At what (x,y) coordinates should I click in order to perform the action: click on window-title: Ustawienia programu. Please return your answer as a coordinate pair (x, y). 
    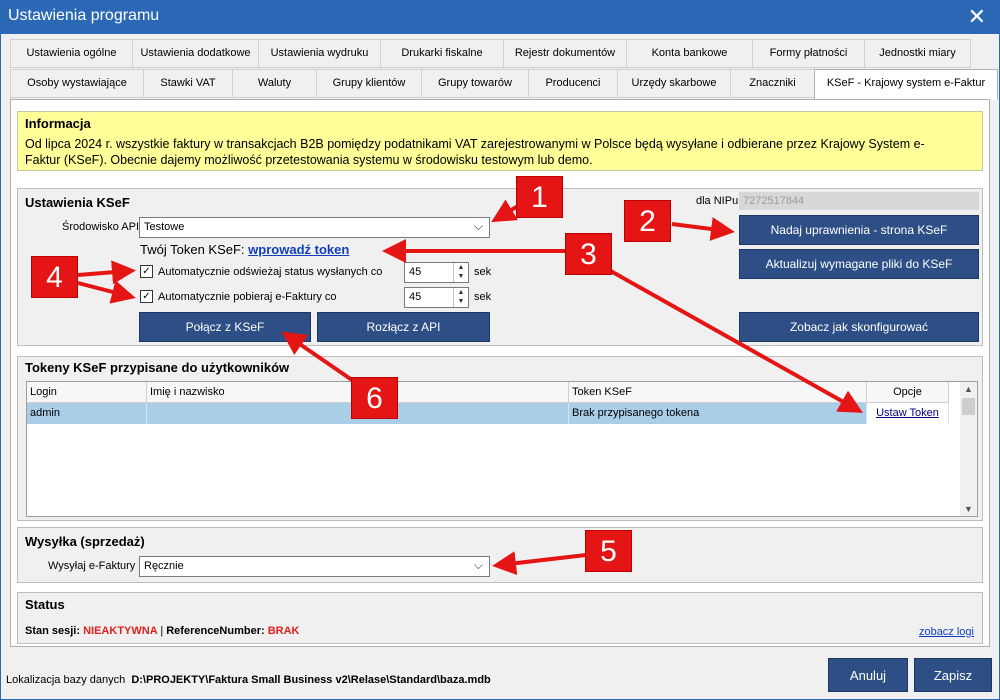
    Looking at the image, I should click on (84, 15).